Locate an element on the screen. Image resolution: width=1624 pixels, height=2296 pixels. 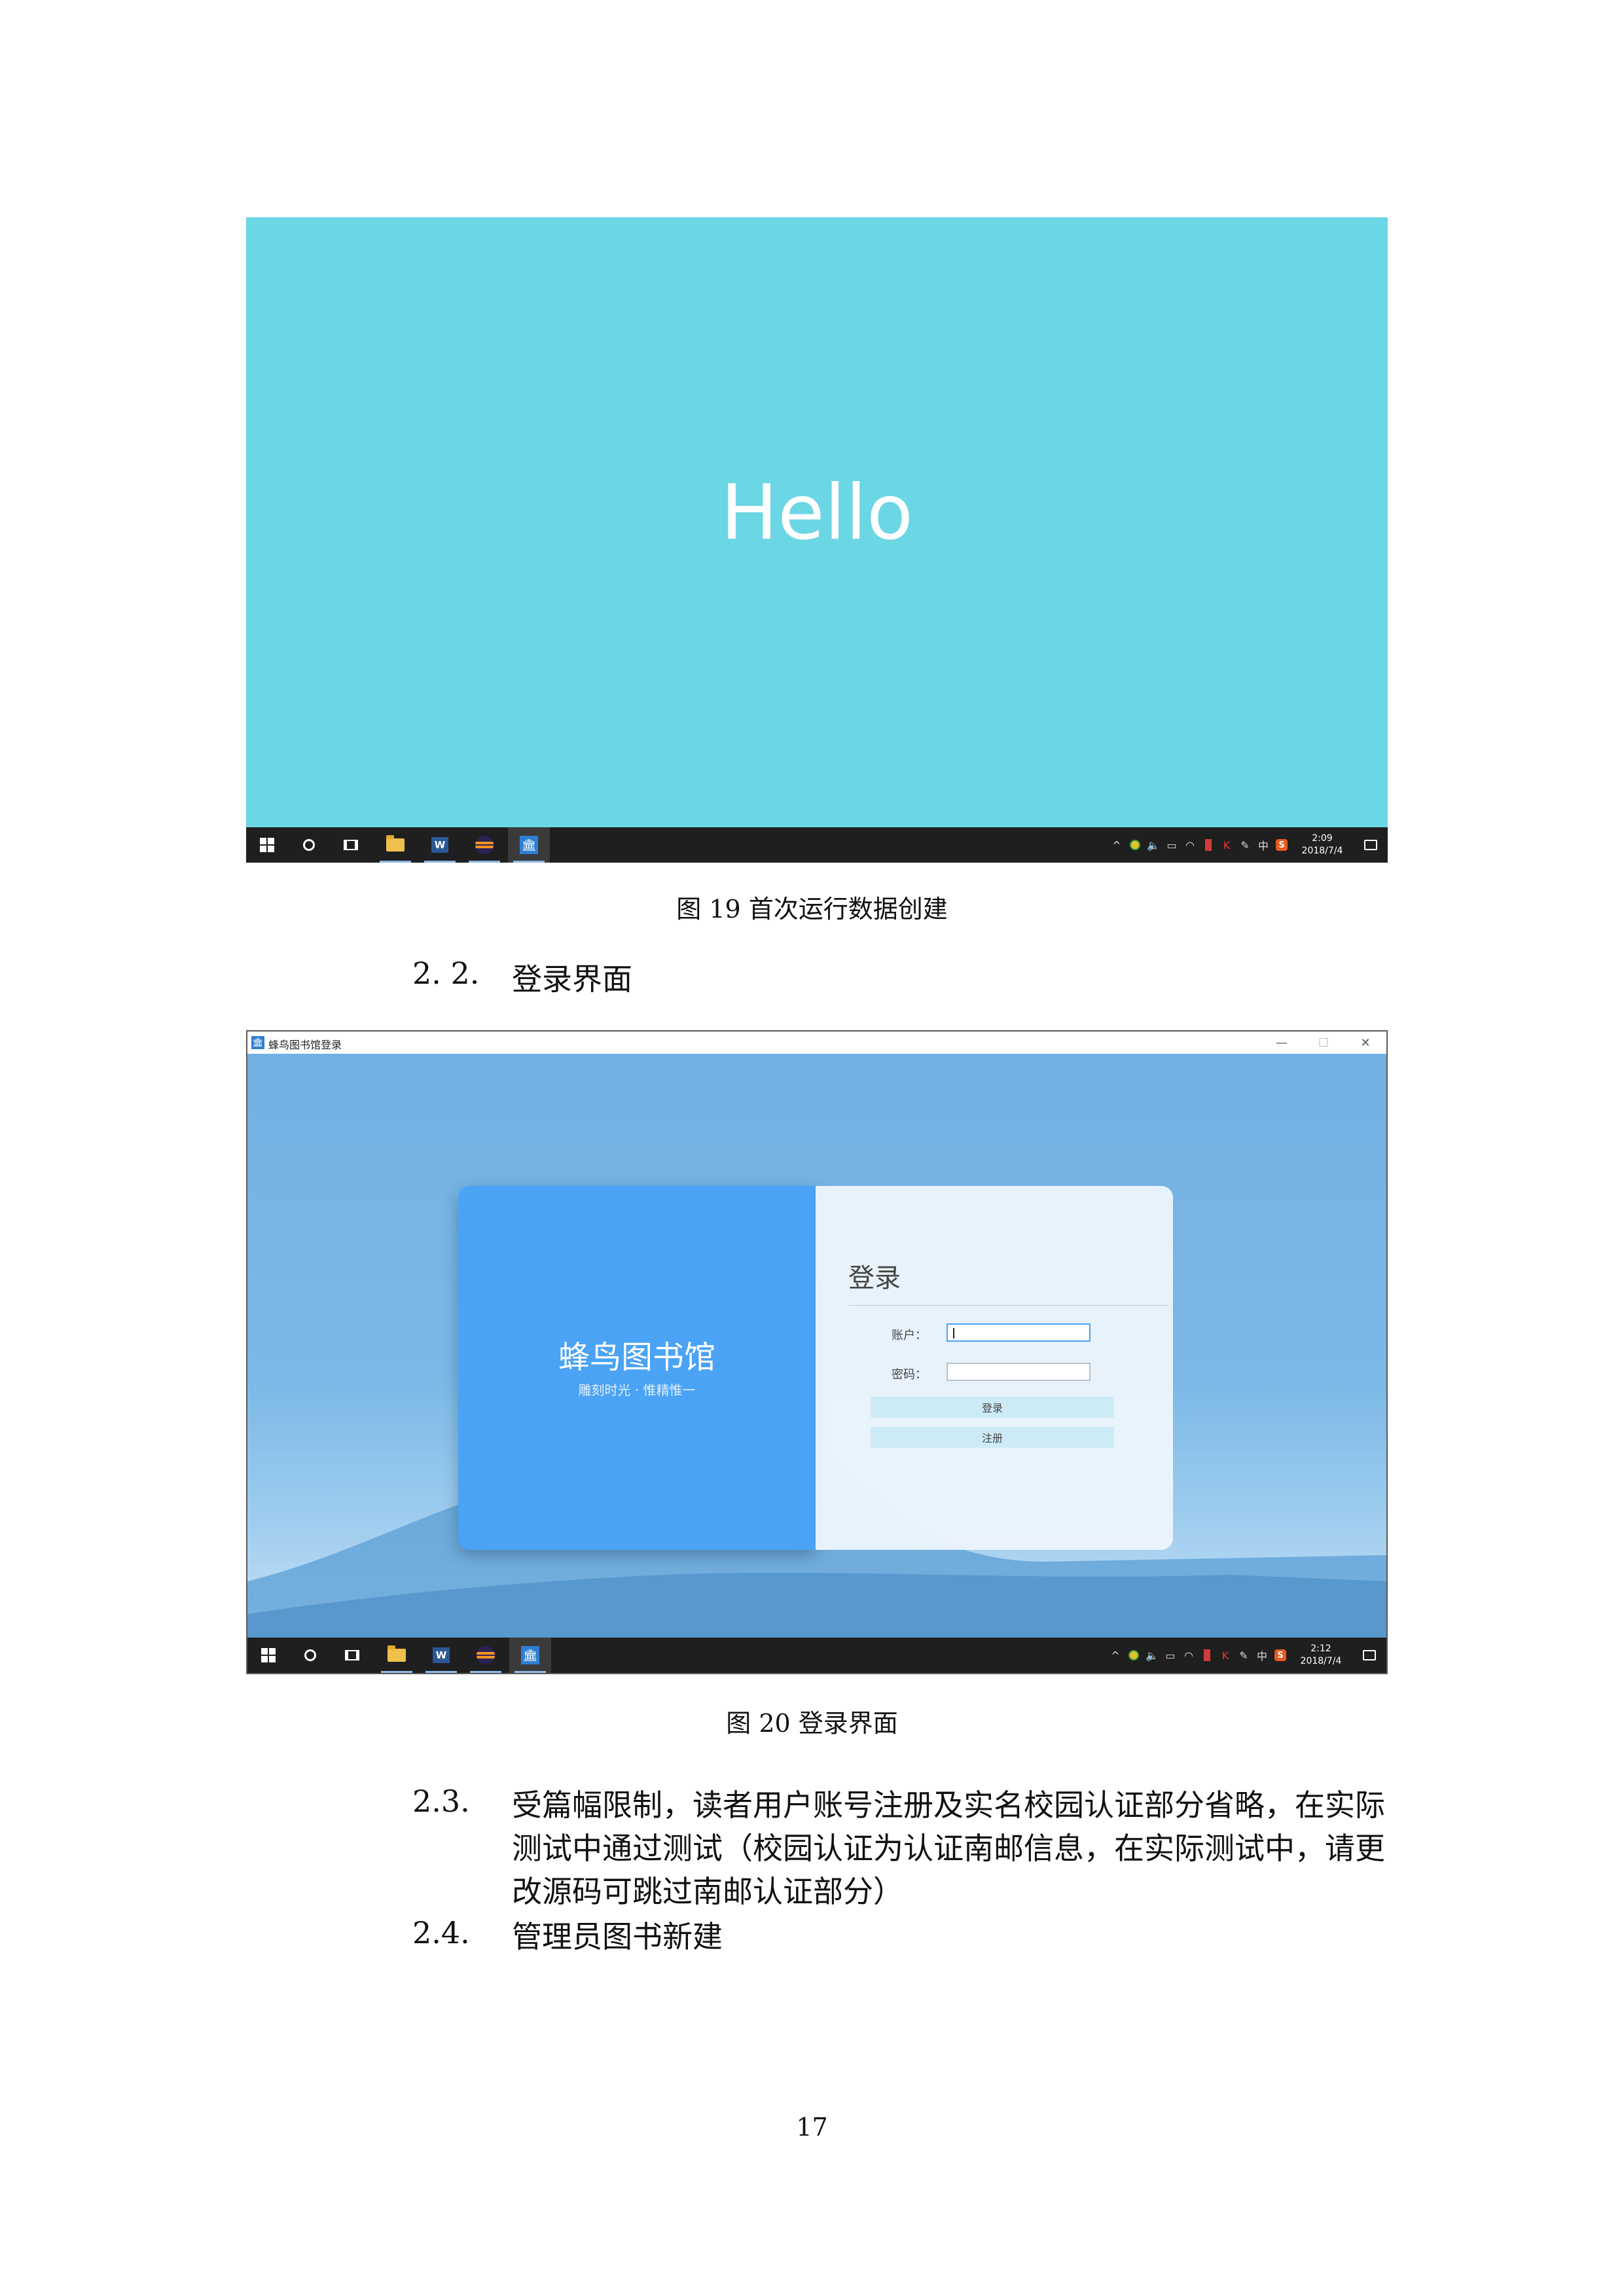
password-label: 密码： is located at coordinates (909, 1375).